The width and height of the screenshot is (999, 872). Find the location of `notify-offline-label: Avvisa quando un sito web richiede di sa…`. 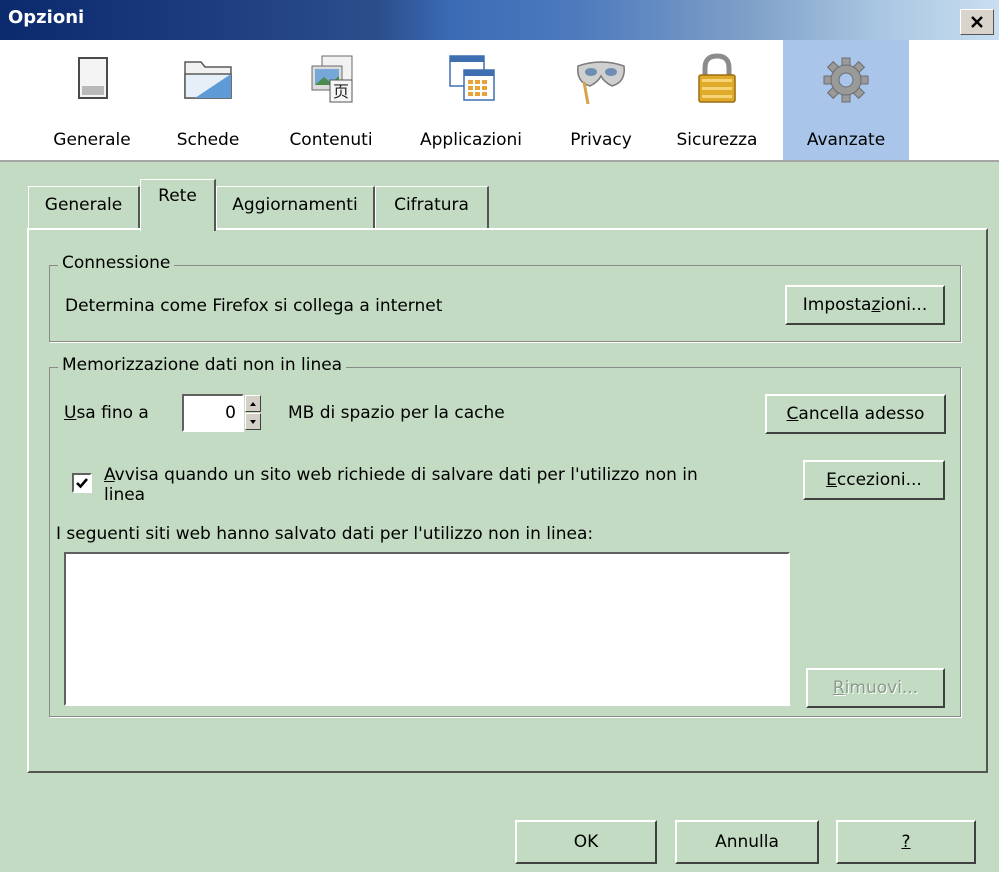

notify-offline-label: Avvisa quando un sito web richiede di sa… is located at coordinates (401, 485).